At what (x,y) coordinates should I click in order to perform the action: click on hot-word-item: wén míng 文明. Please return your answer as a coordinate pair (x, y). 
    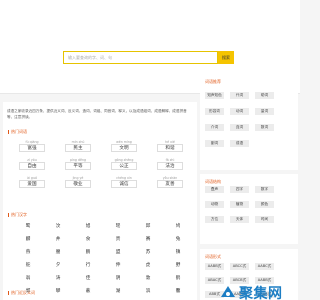
    Looking at the image, I should click on (124, 145).